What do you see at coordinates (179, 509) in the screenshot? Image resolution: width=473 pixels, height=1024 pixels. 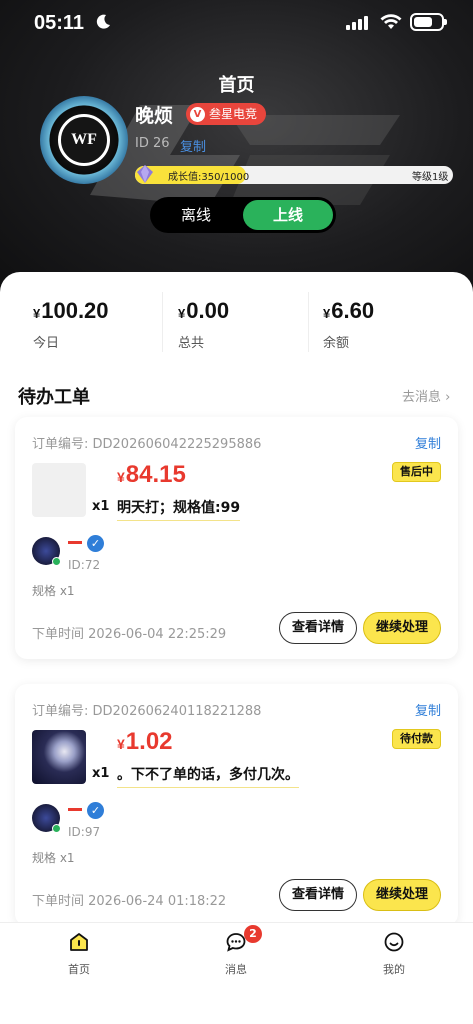 I see `order-description: 明天打；规格值:99` at bounding box center [179, 509].